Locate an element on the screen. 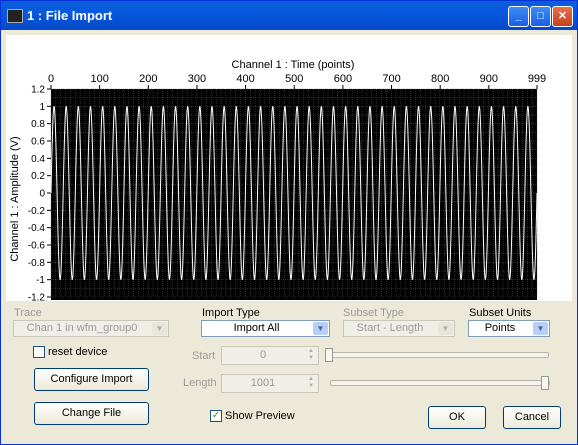 The height and width of the screenshot is (445, 578). x-tick-label: 200 is located at coordinates (148, 79).